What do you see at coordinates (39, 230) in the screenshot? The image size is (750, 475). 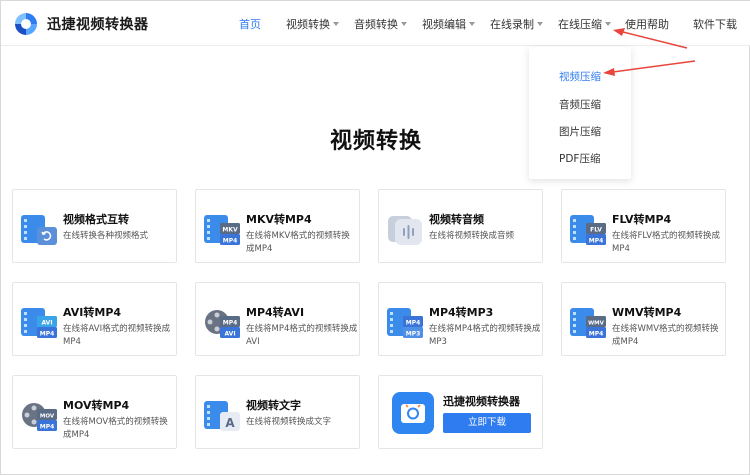 I see `video-convert-icon` at bounding box center [39, 230].